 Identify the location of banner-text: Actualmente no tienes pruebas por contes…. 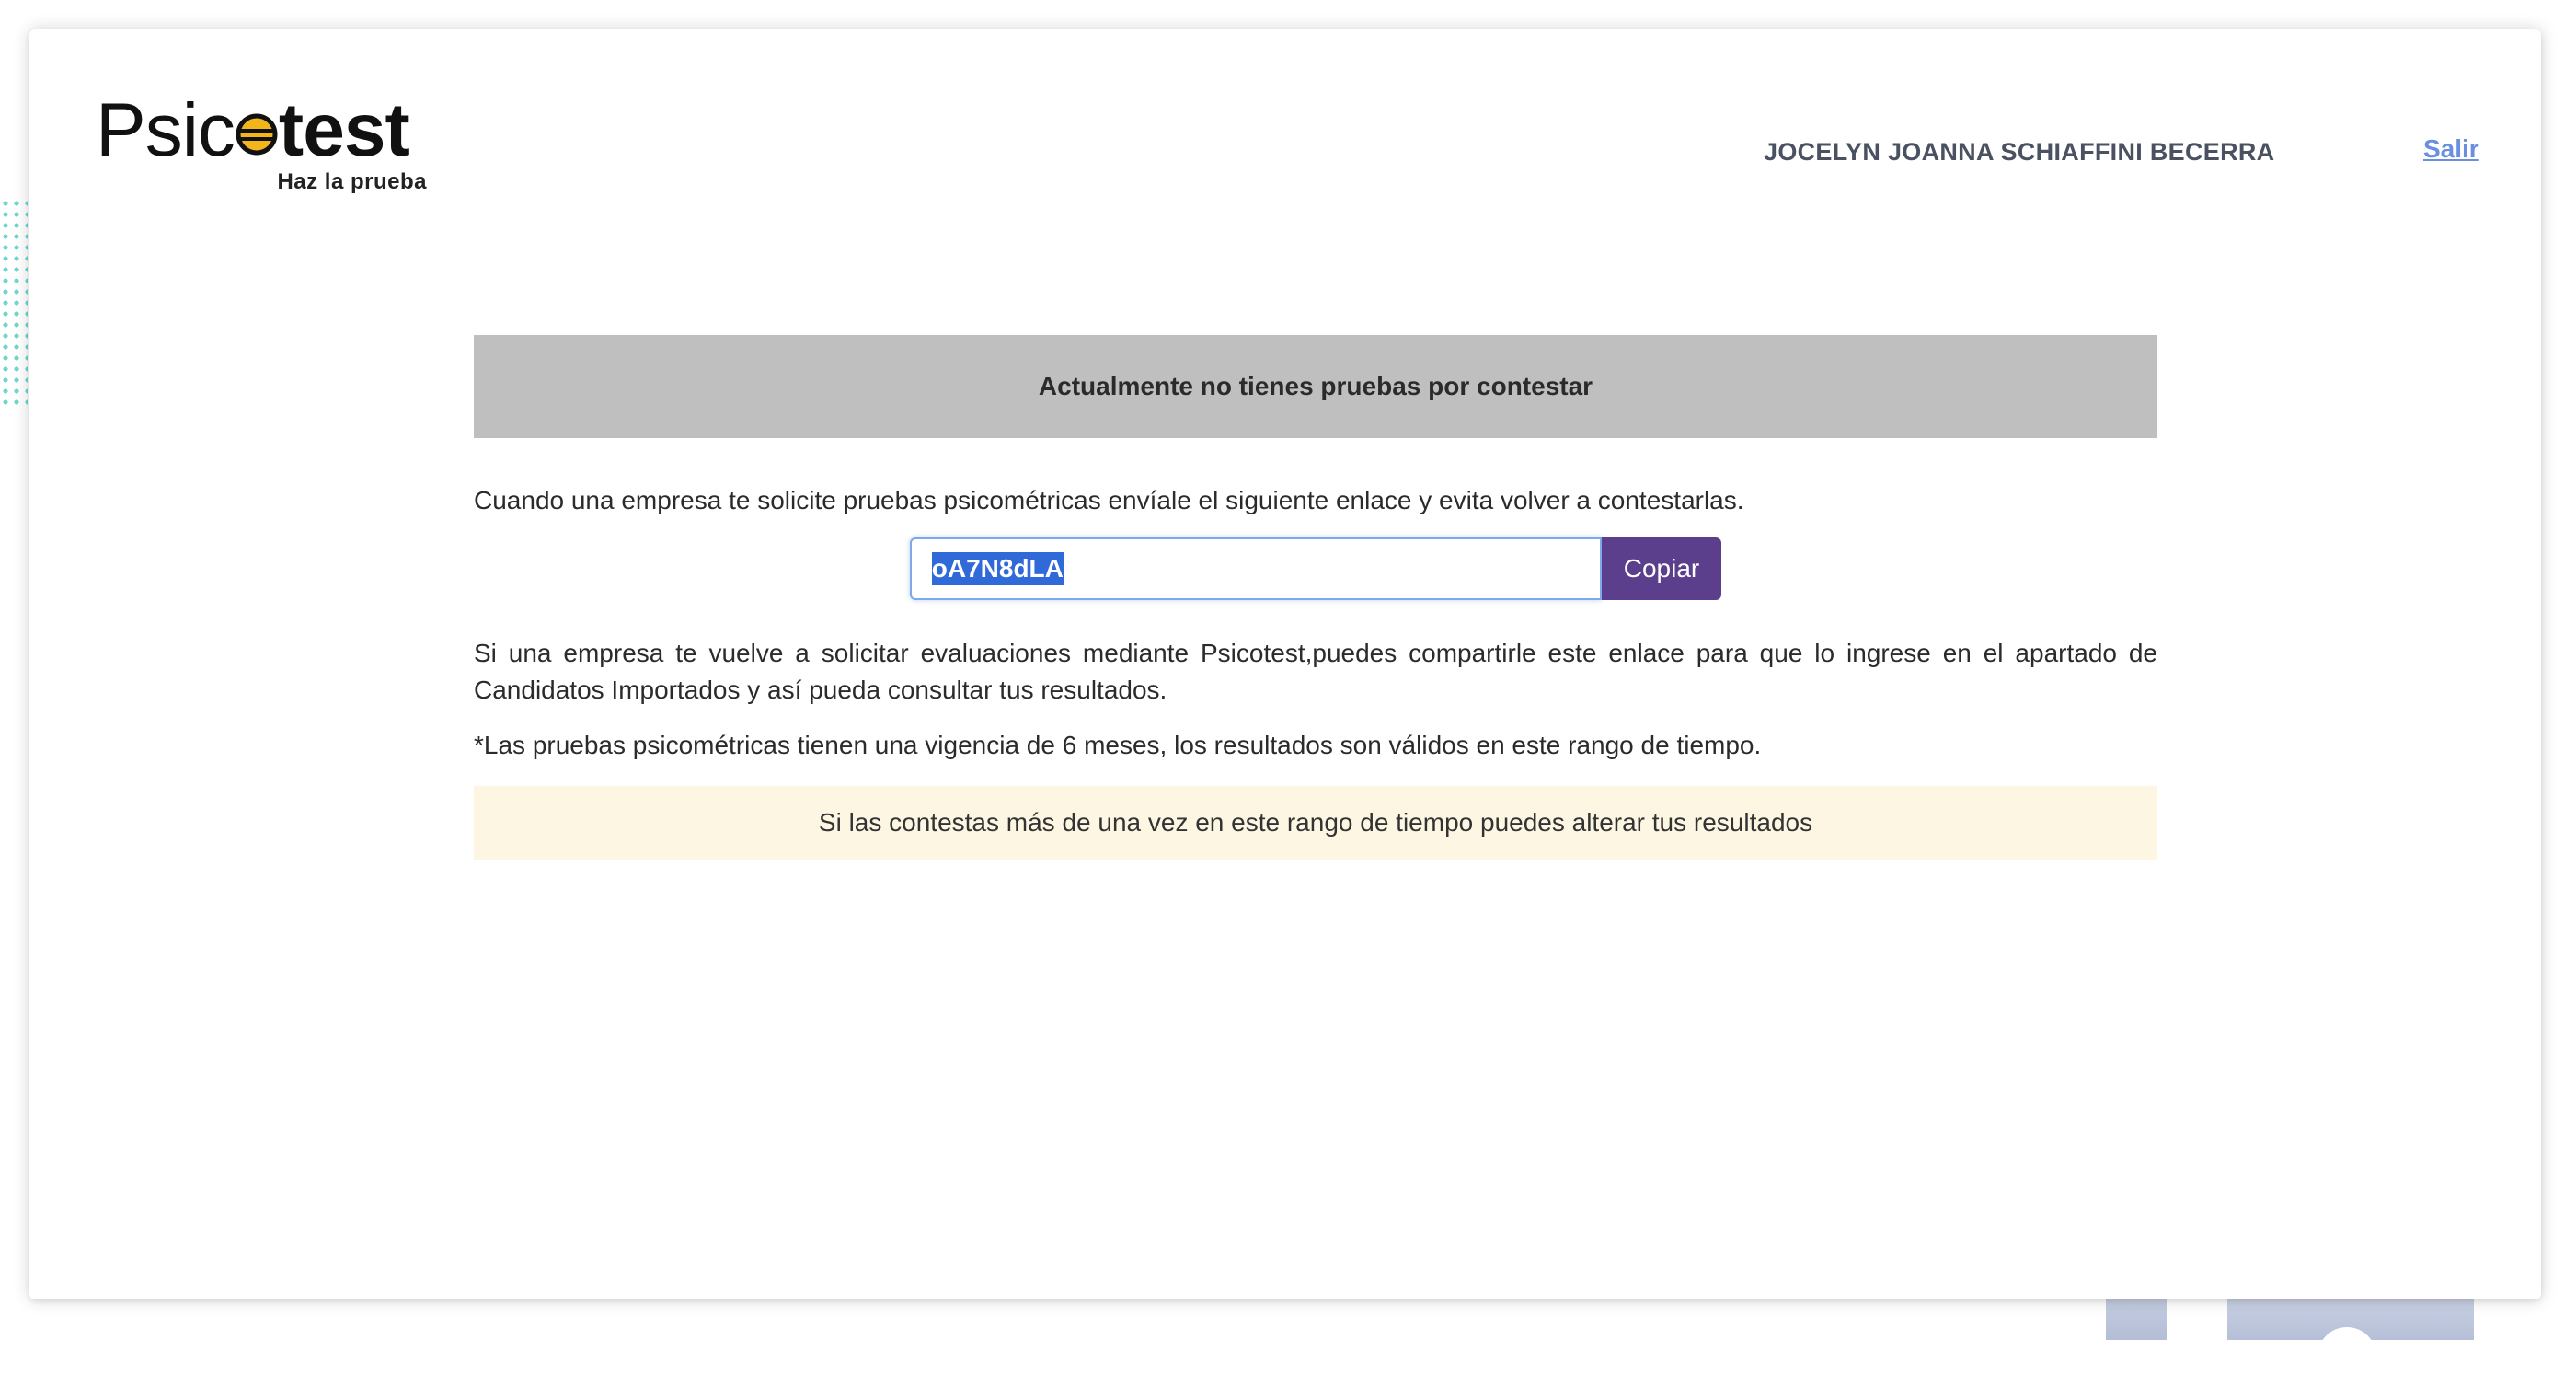
(1315, 386).